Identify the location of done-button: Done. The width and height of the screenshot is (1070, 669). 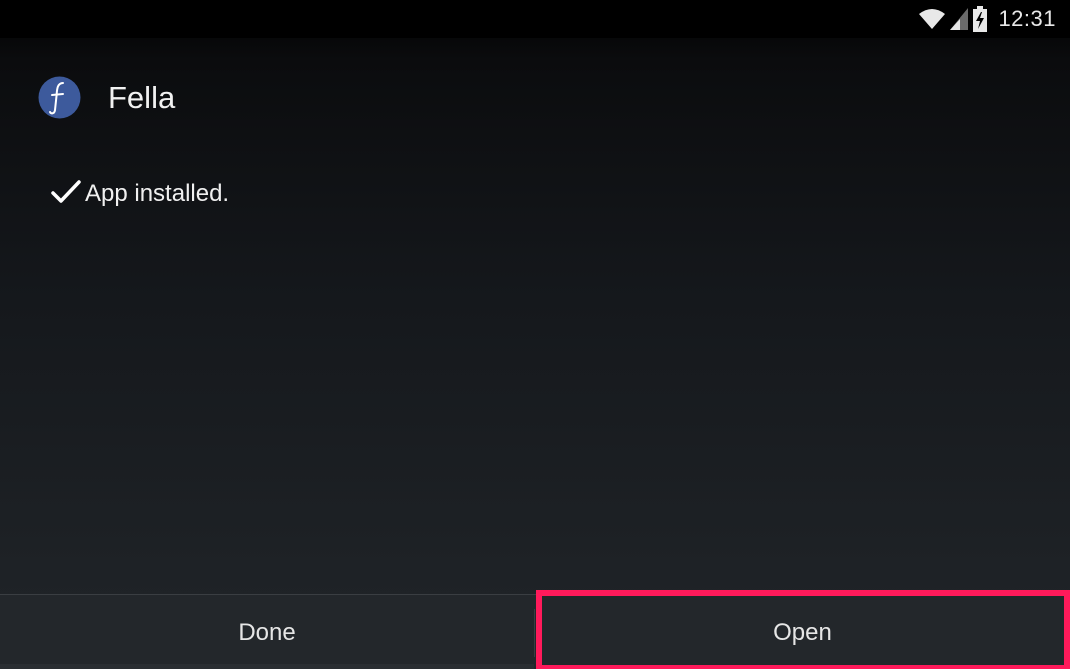
(267, 632).